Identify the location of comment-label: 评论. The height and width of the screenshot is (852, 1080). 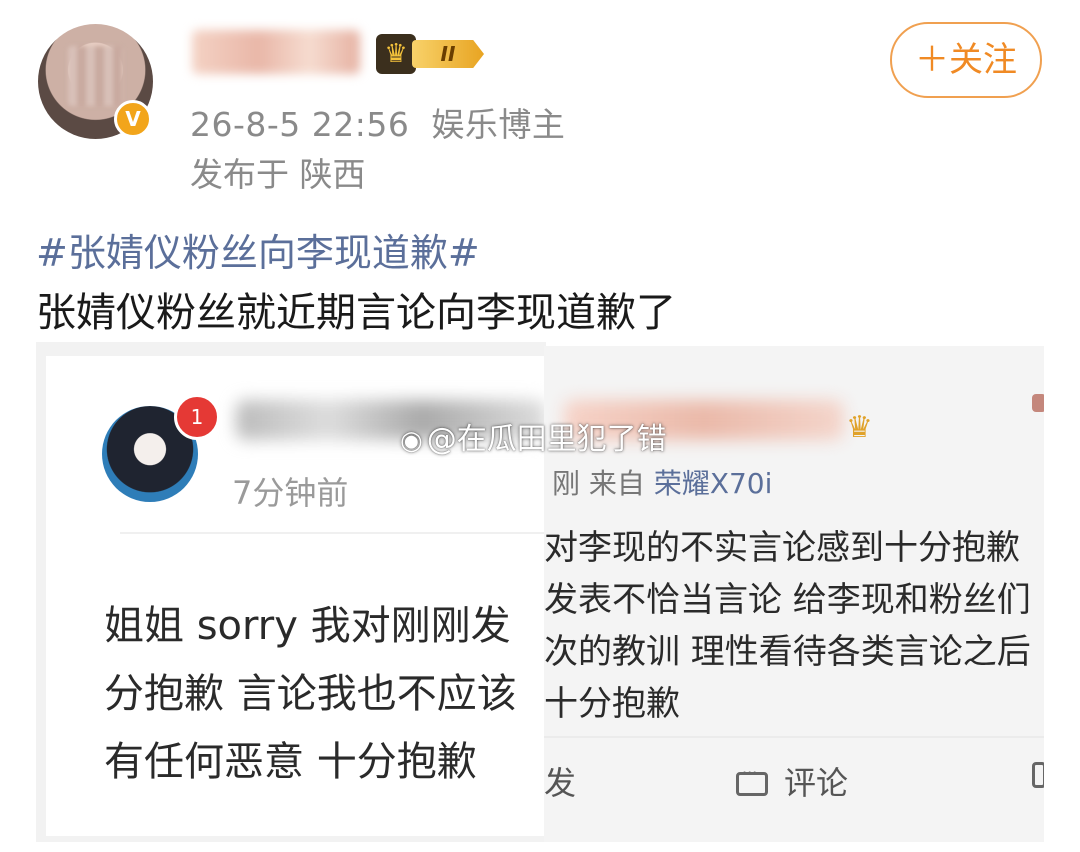
(816, 783).